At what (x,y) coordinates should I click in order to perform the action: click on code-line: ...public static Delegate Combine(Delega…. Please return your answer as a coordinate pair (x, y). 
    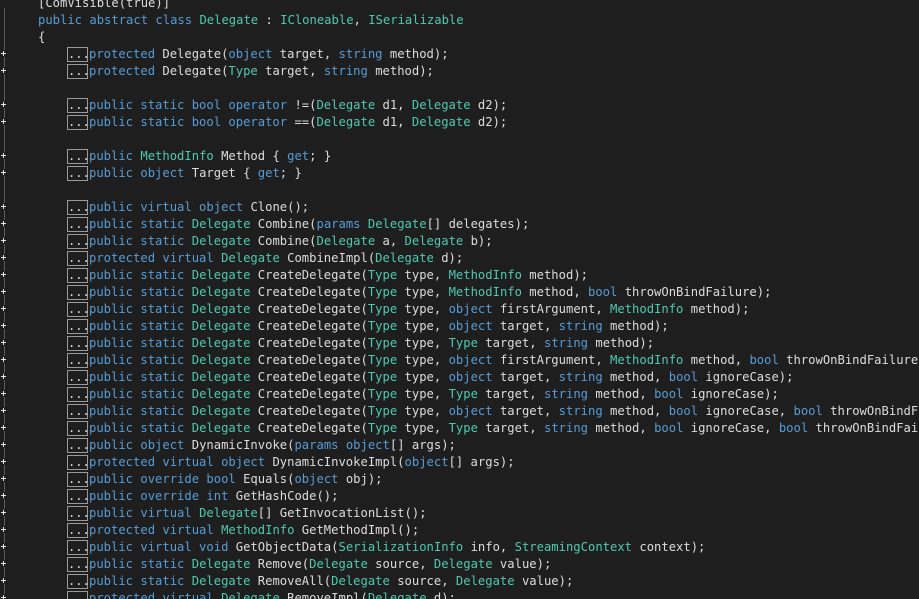
    Looking at the image, I should click on (459, 241).